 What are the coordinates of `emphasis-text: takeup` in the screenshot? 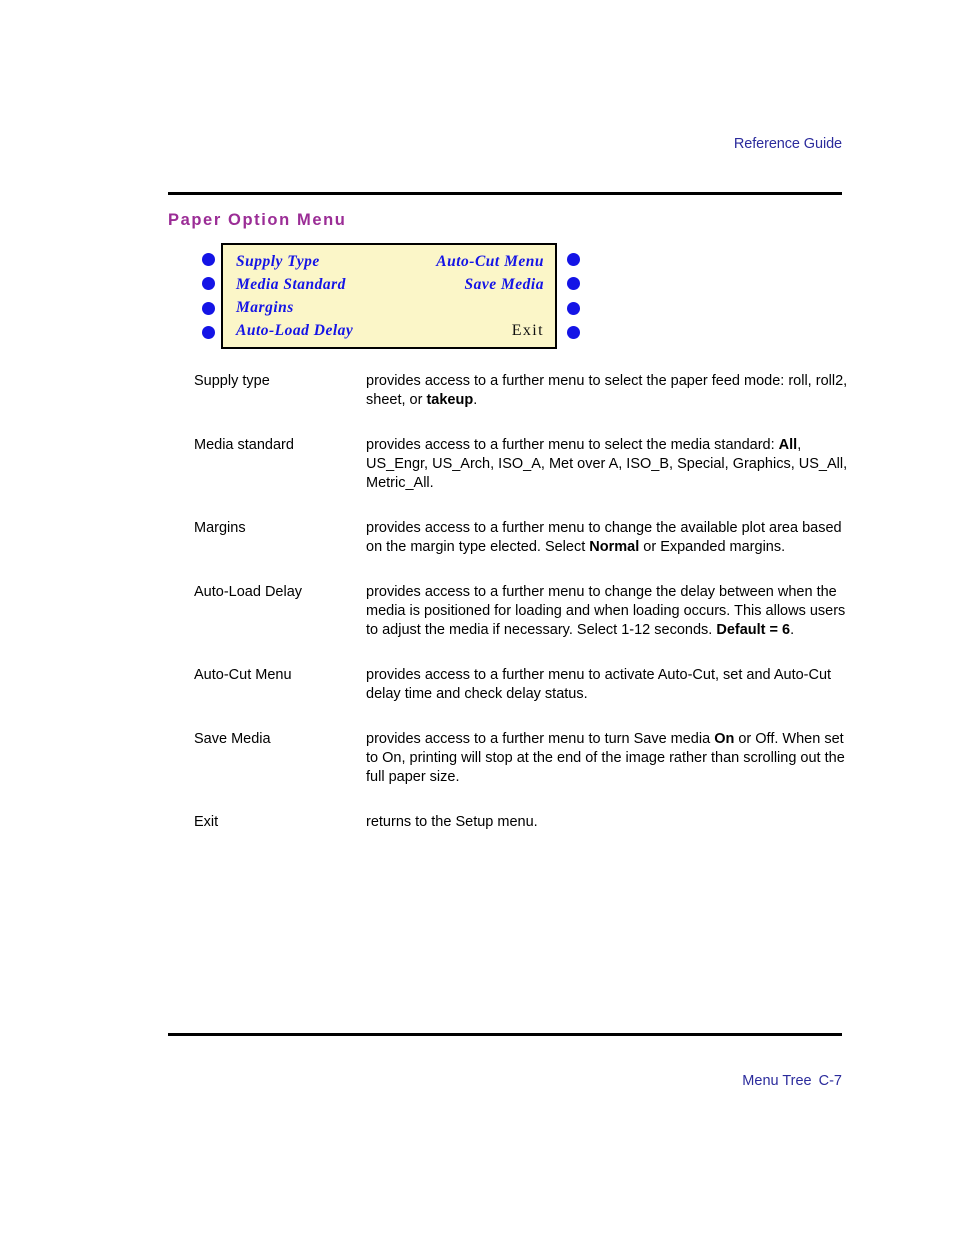 It's located at (450, 400).